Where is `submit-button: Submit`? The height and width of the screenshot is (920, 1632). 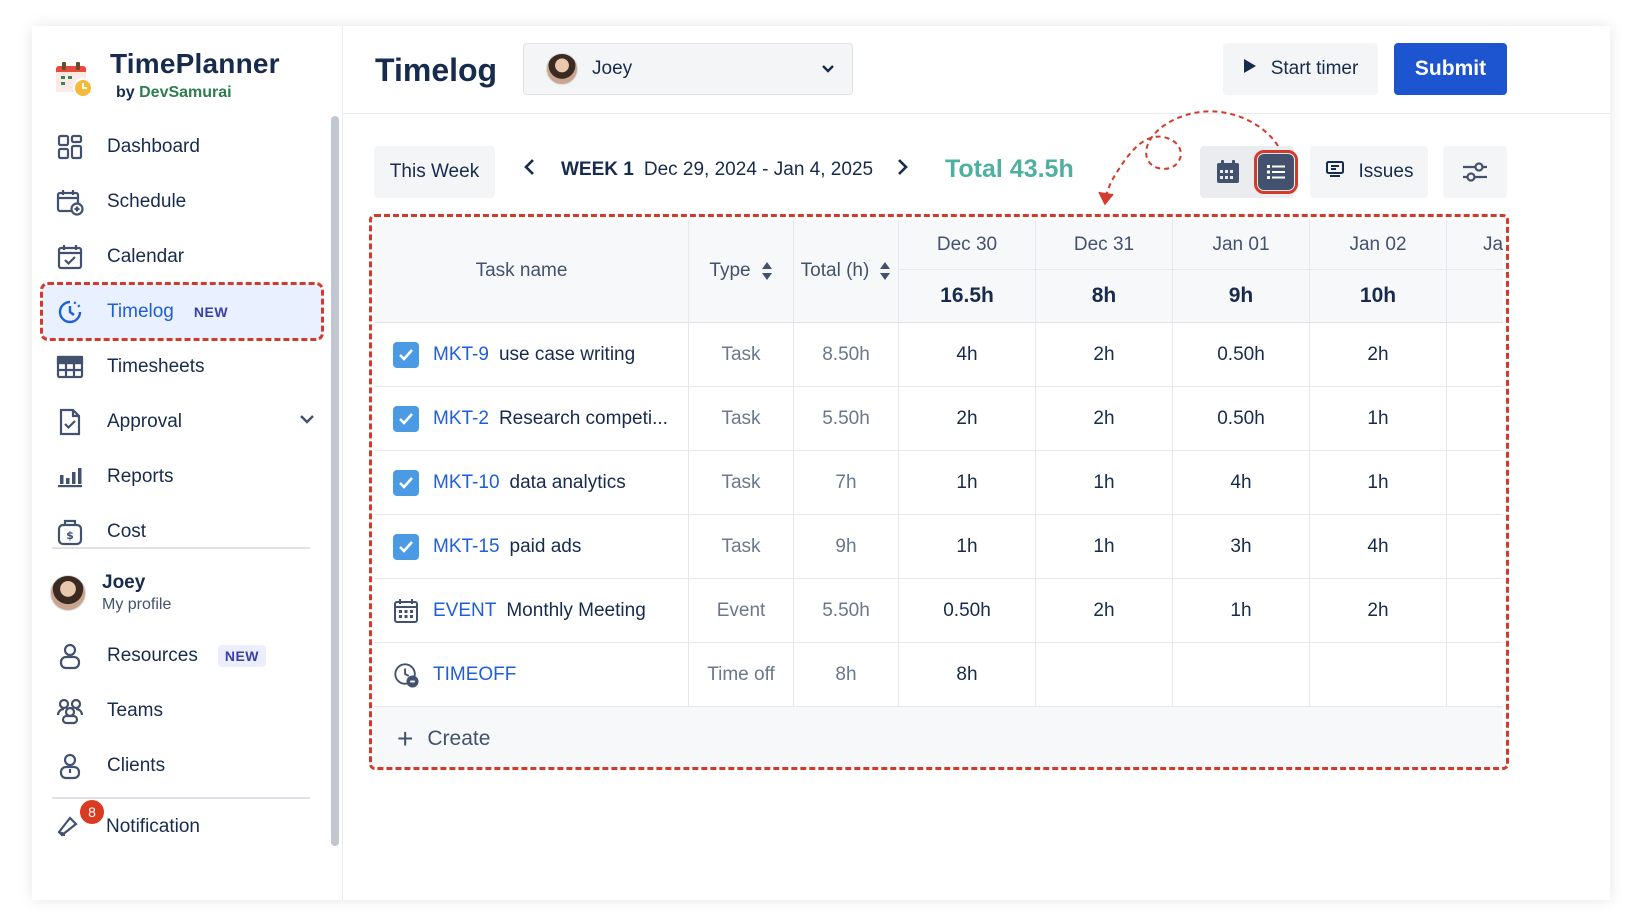
submit-button: Submit is located at coordinates (1450, 69).